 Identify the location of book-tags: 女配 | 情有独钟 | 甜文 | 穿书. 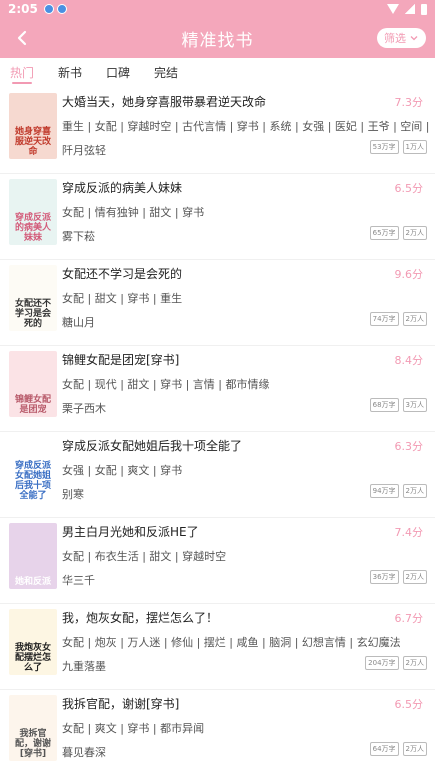
(133, 212).